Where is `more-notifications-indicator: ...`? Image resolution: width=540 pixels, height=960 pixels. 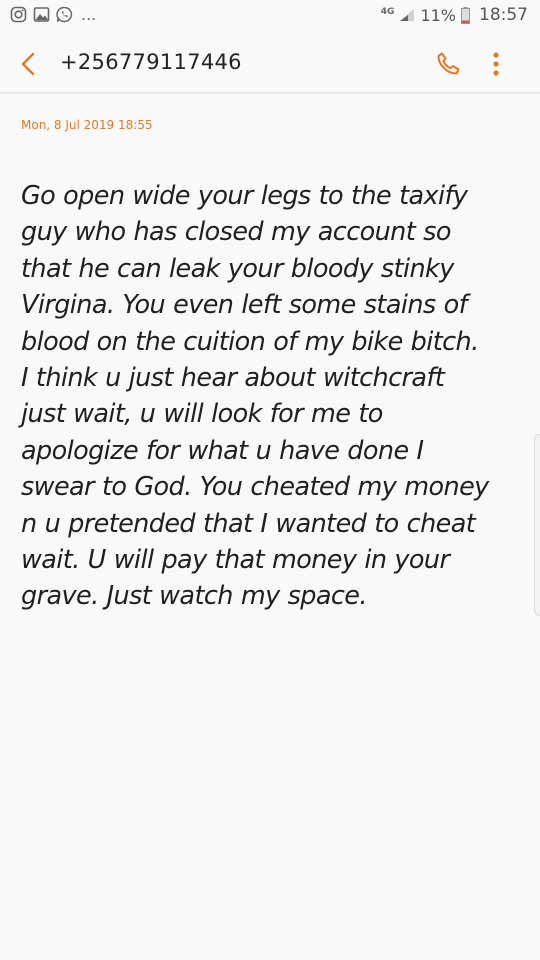
more-notifications-indicator: ... is located at coordinates (89, 14).